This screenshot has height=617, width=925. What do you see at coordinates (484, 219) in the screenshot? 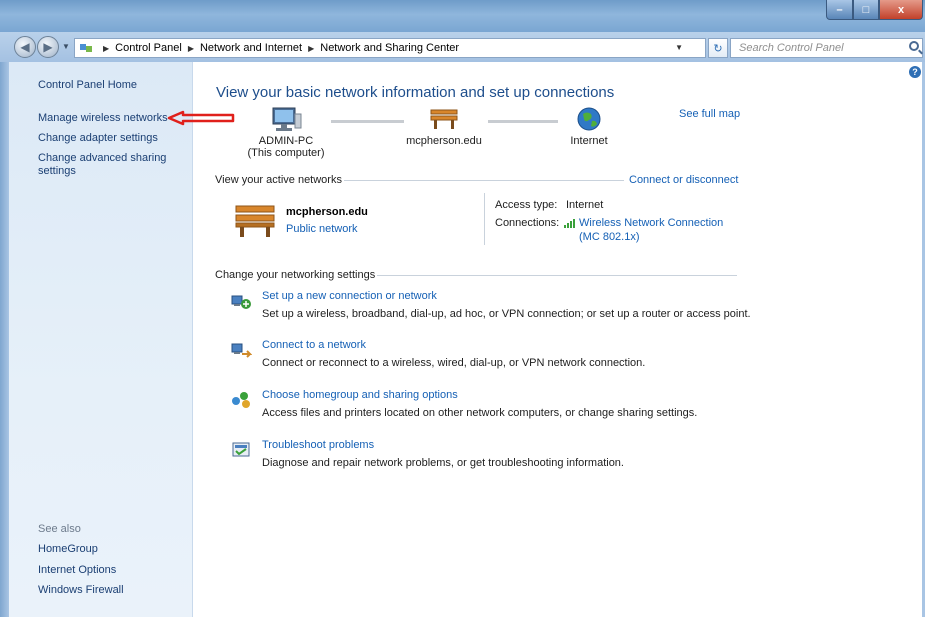
I see `vertical-divider` at bounding box center [484, 219].